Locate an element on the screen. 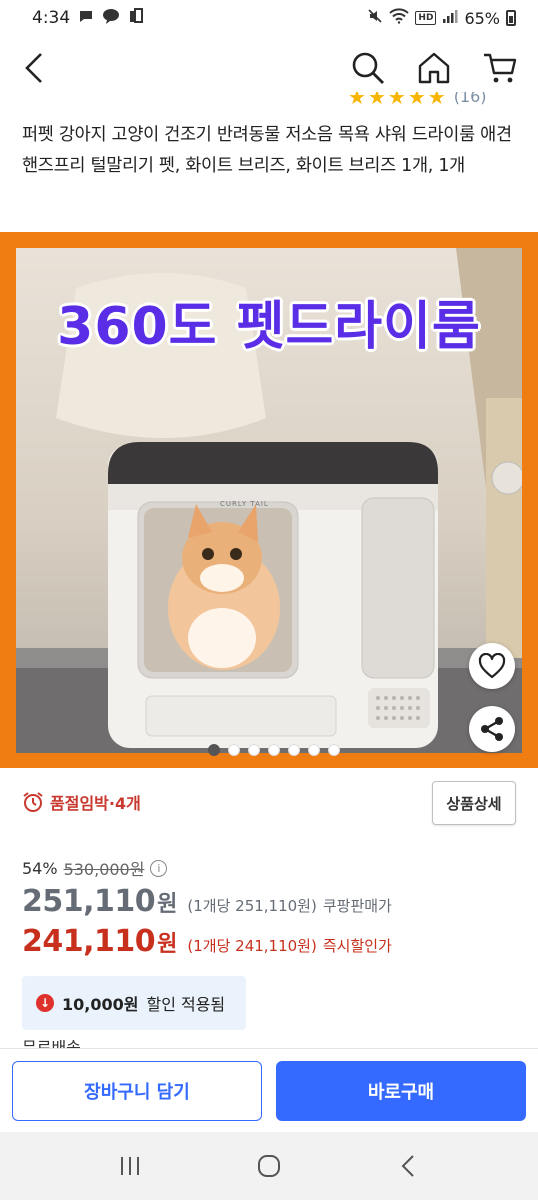 The width and height of the screenshot is (538, 1200). back-icon is located at coordinates (33, 68).